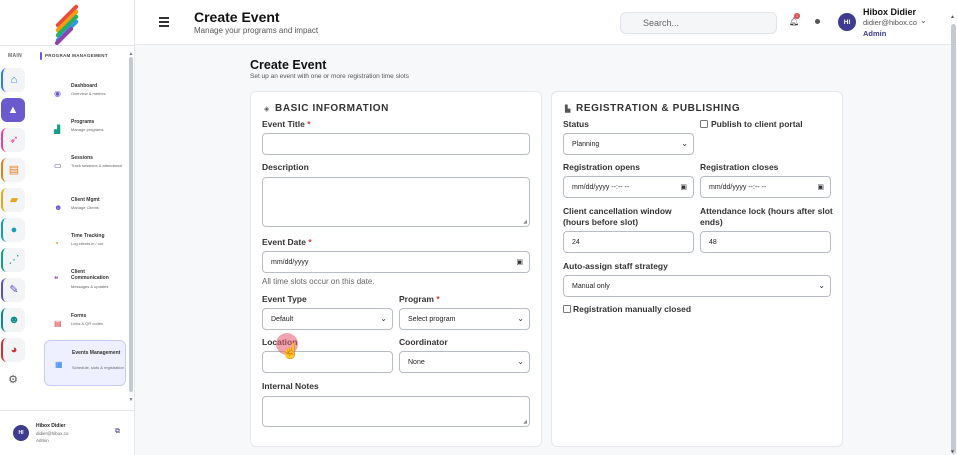 The height and width of the screenshot is (455, 957). Describe the element at coordinates (117, 432) in the screenshot. I see `external-link-icon: ⧉` at that location.